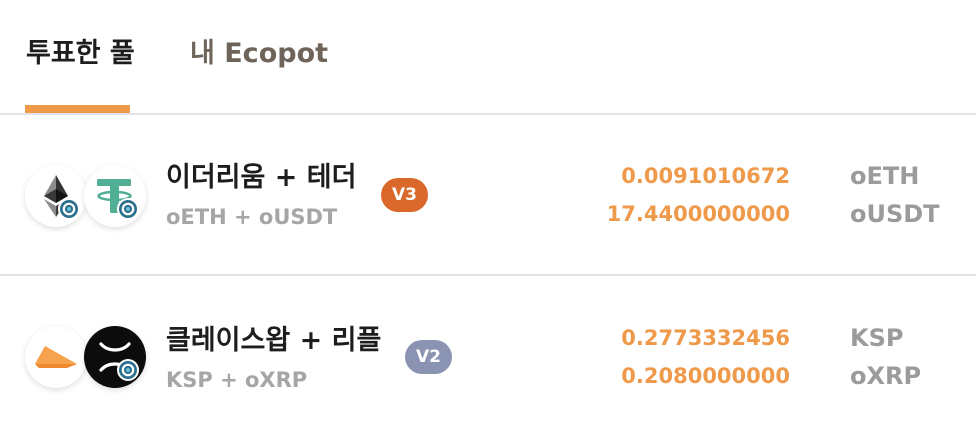 The height and width of the screenshot is (422, 976). Describe the element at coordinates (80, 54) in the screenshot. I see `tab-voted-pools: 투표한 풀` at that location.